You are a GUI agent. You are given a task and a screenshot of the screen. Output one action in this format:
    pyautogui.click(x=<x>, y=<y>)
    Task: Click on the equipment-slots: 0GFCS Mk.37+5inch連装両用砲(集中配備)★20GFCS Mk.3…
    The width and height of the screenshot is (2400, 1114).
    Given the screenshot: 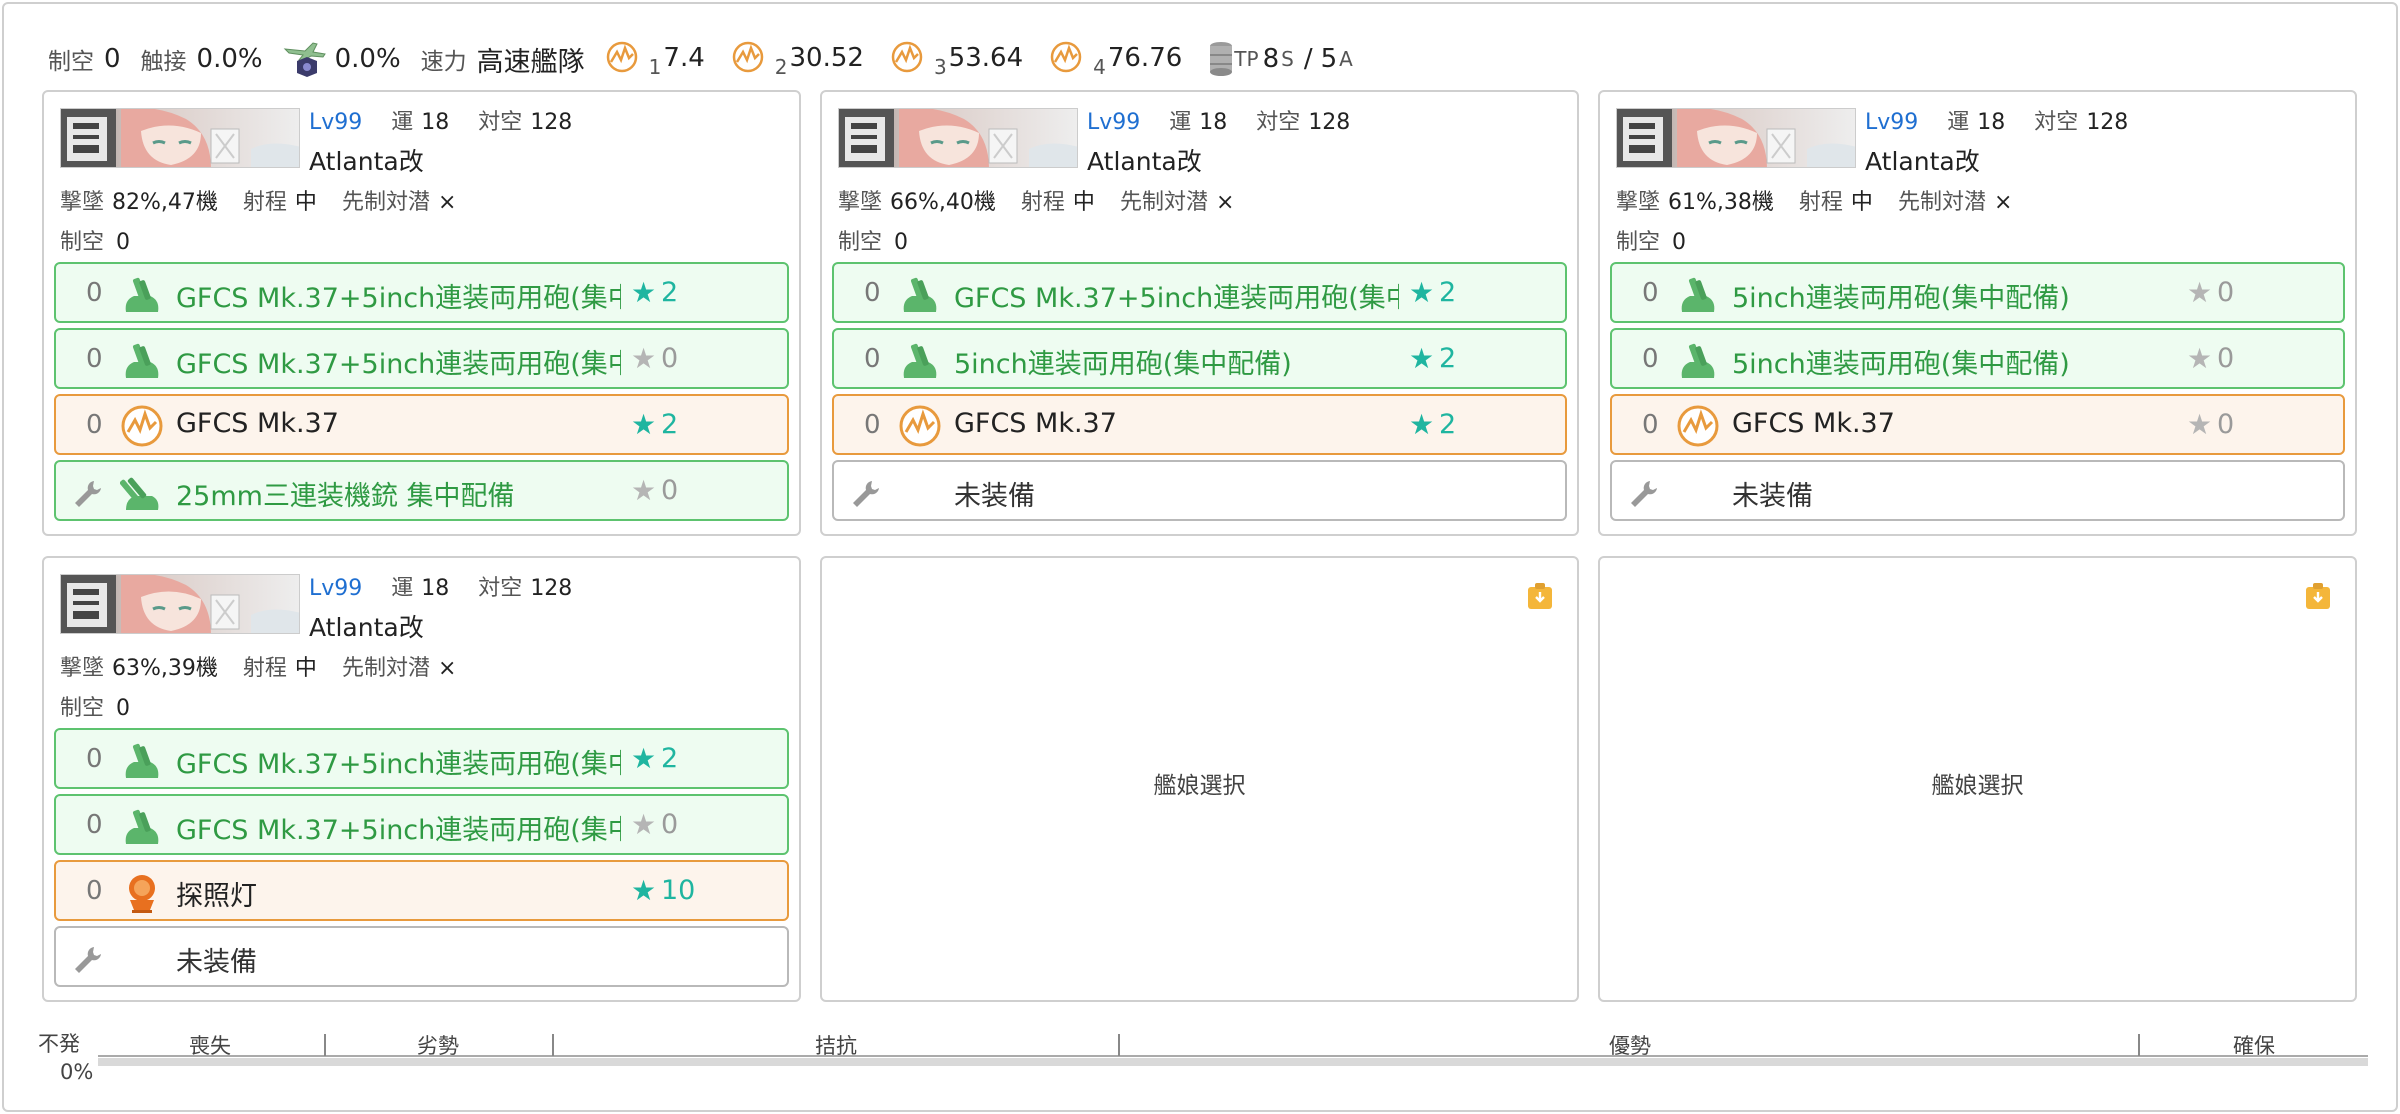 What is the action you would take?
    pyautogui.click(x=421, y=394)
    